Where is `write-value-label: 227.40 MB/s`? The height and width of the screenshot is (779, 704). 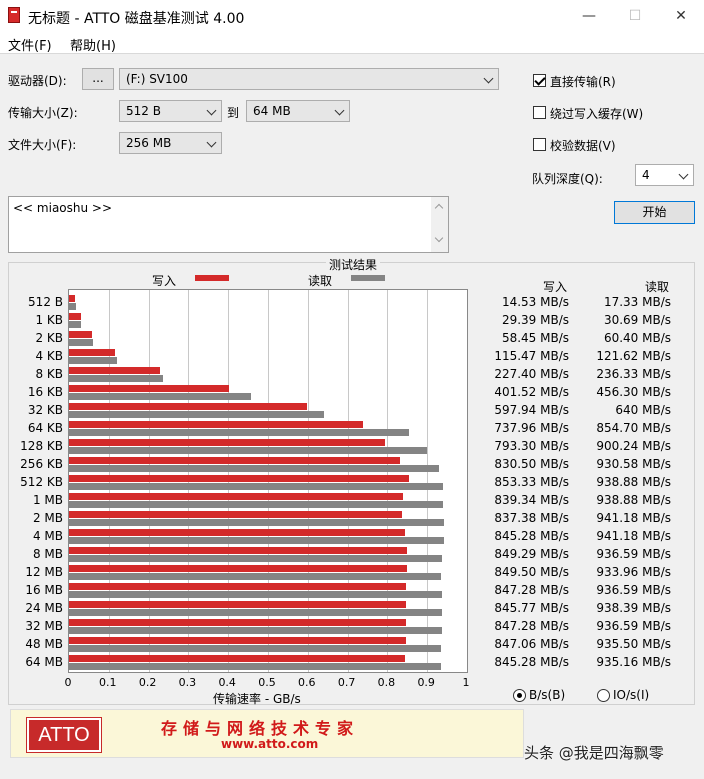
write-value-label: 227.40 MB/s is located at coordinates (531, 374).